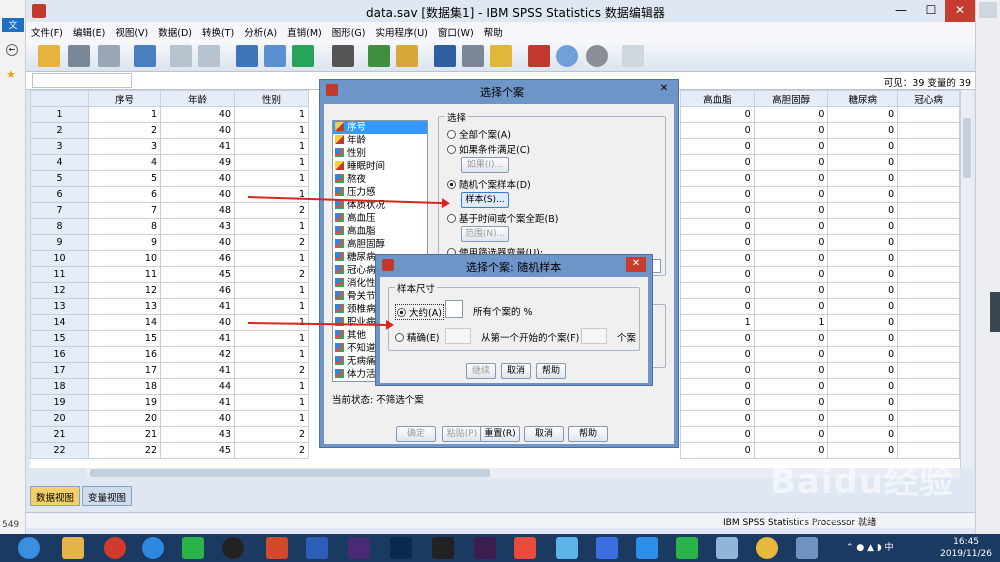 The image size is (1000, 562). Describe the element at coordinates (124, 322) in the screenshot. I see `cell-seq: 14` at that location.